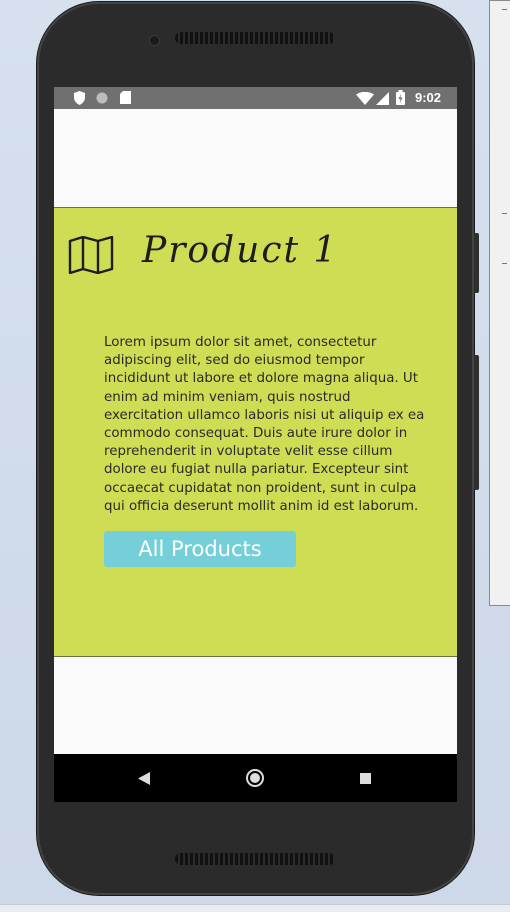 Image resolution: width=510 pixels, height=912 pixels. Describe the element at coordinates (476, 422) in the screenshot. I see `volume-button` at that location.